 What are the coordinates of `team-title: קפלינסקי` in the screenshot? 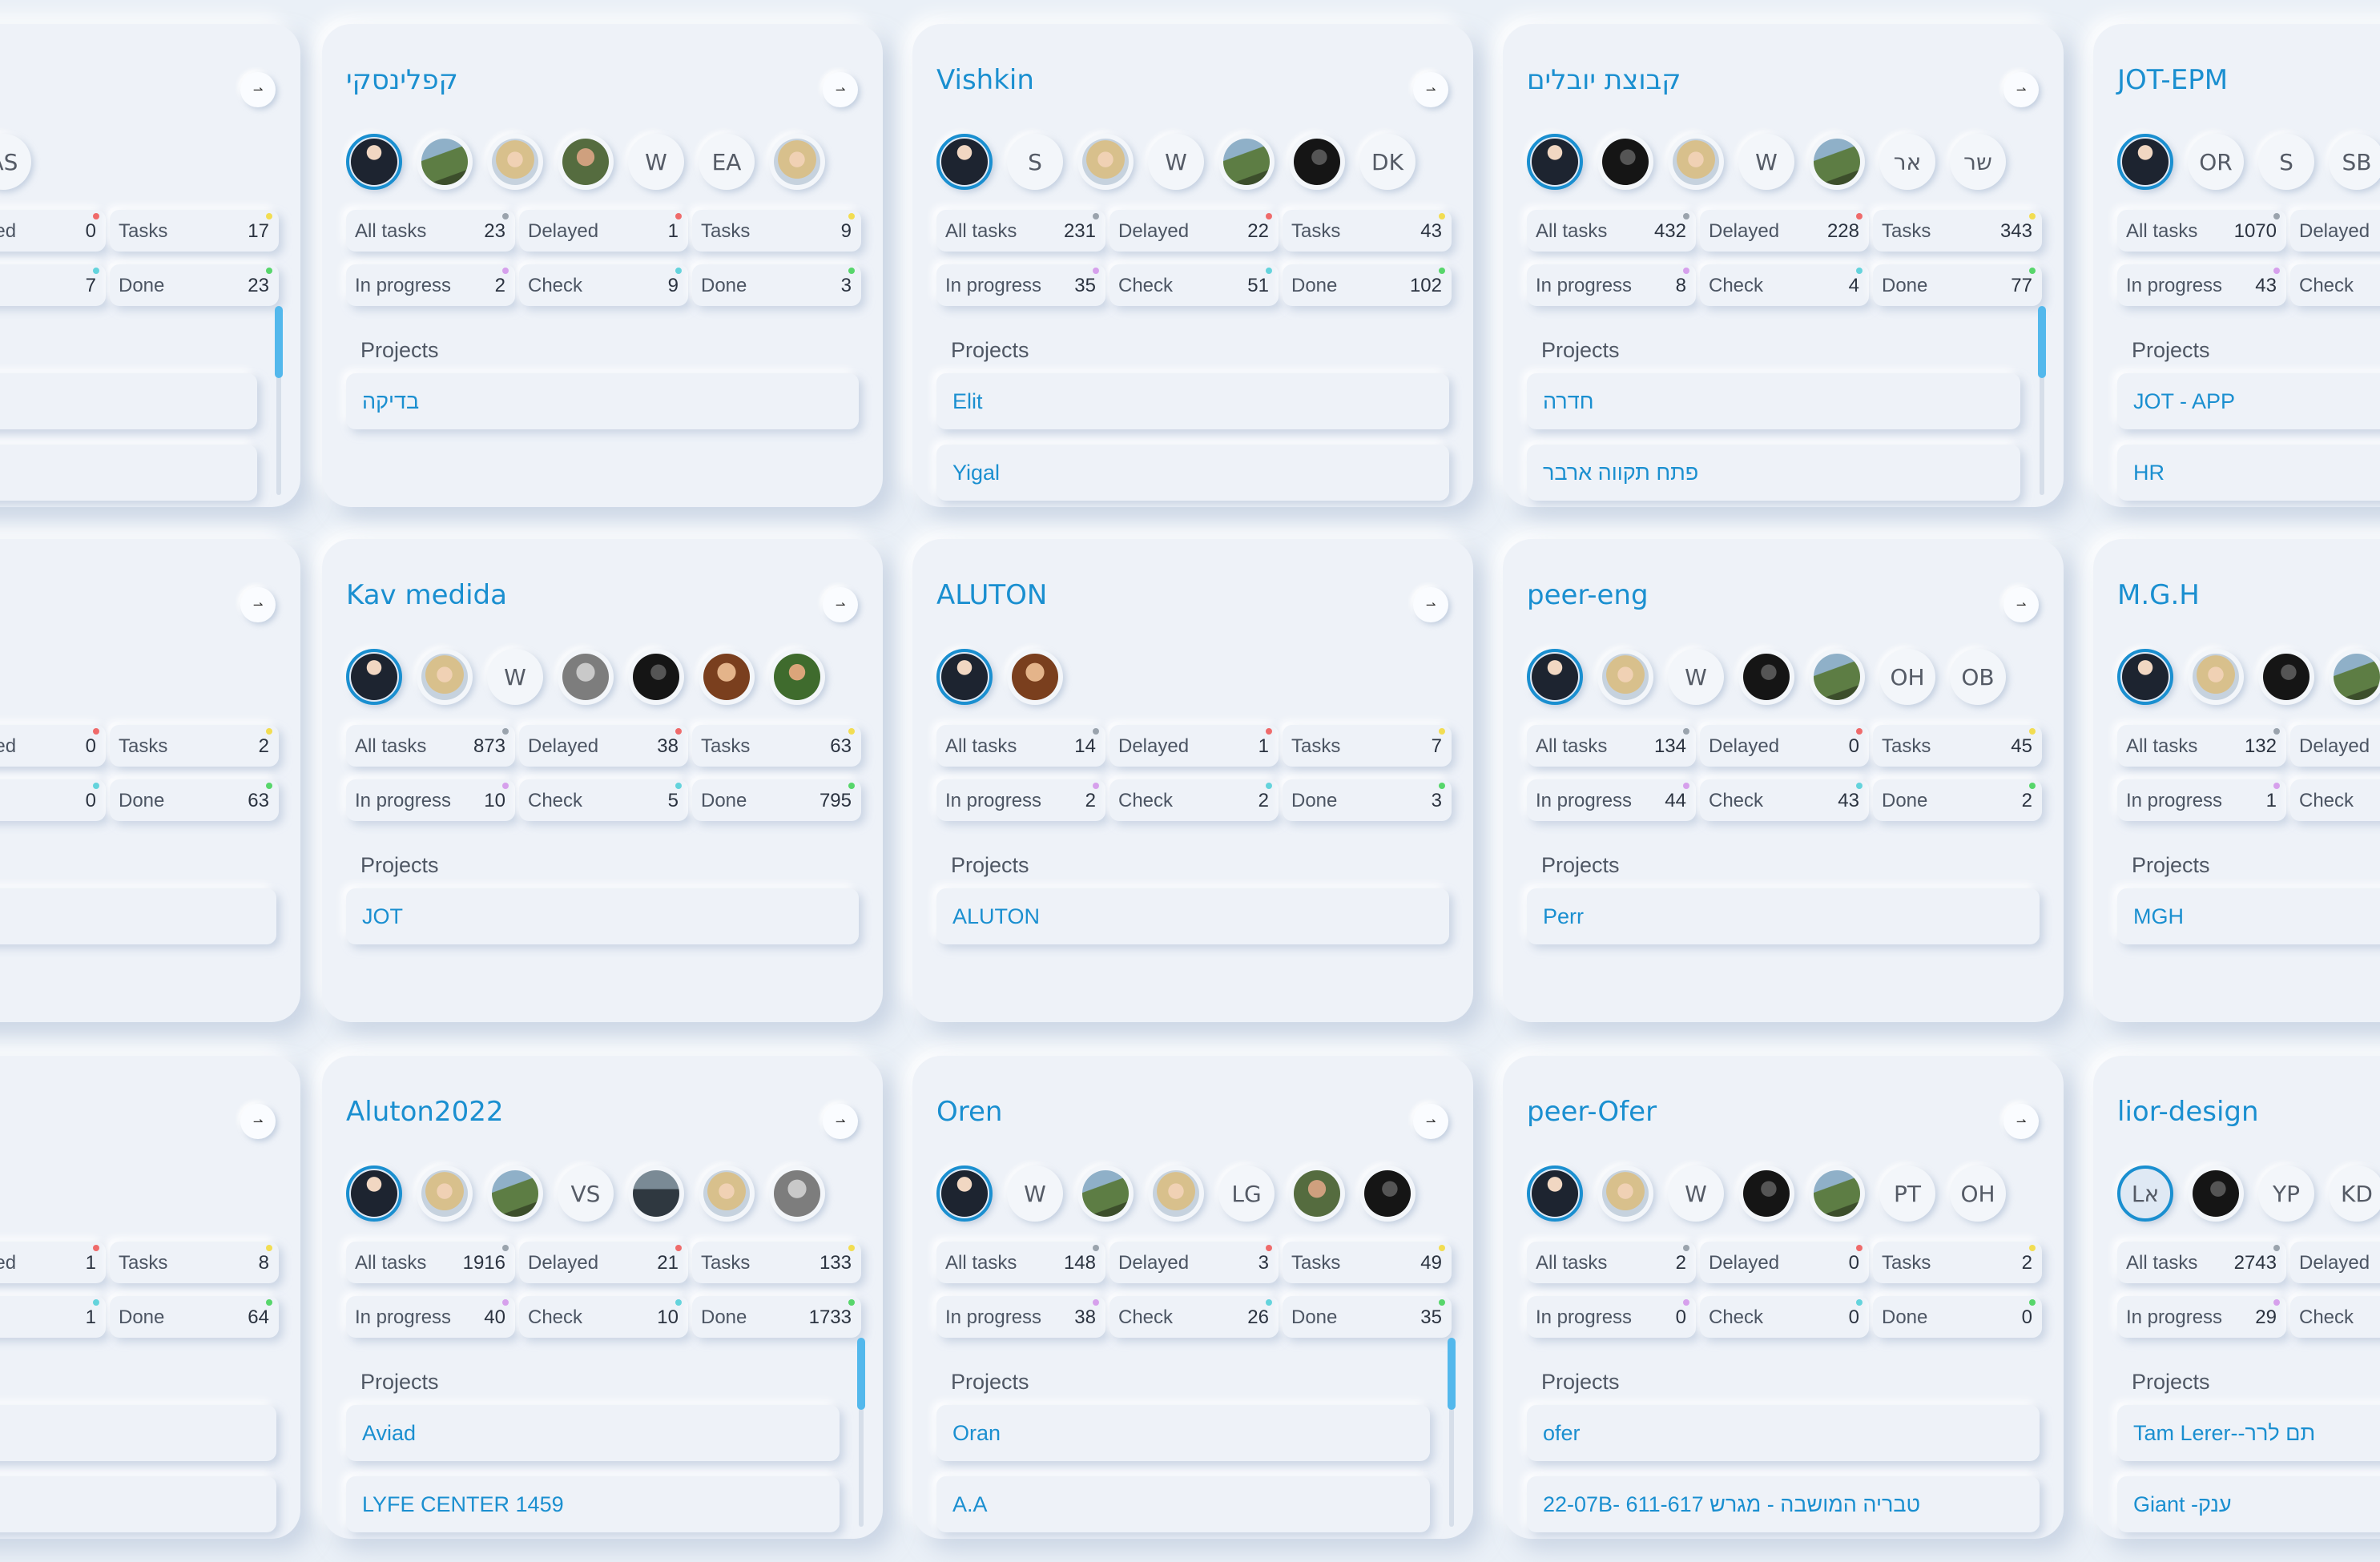 It's located at (402, 80).